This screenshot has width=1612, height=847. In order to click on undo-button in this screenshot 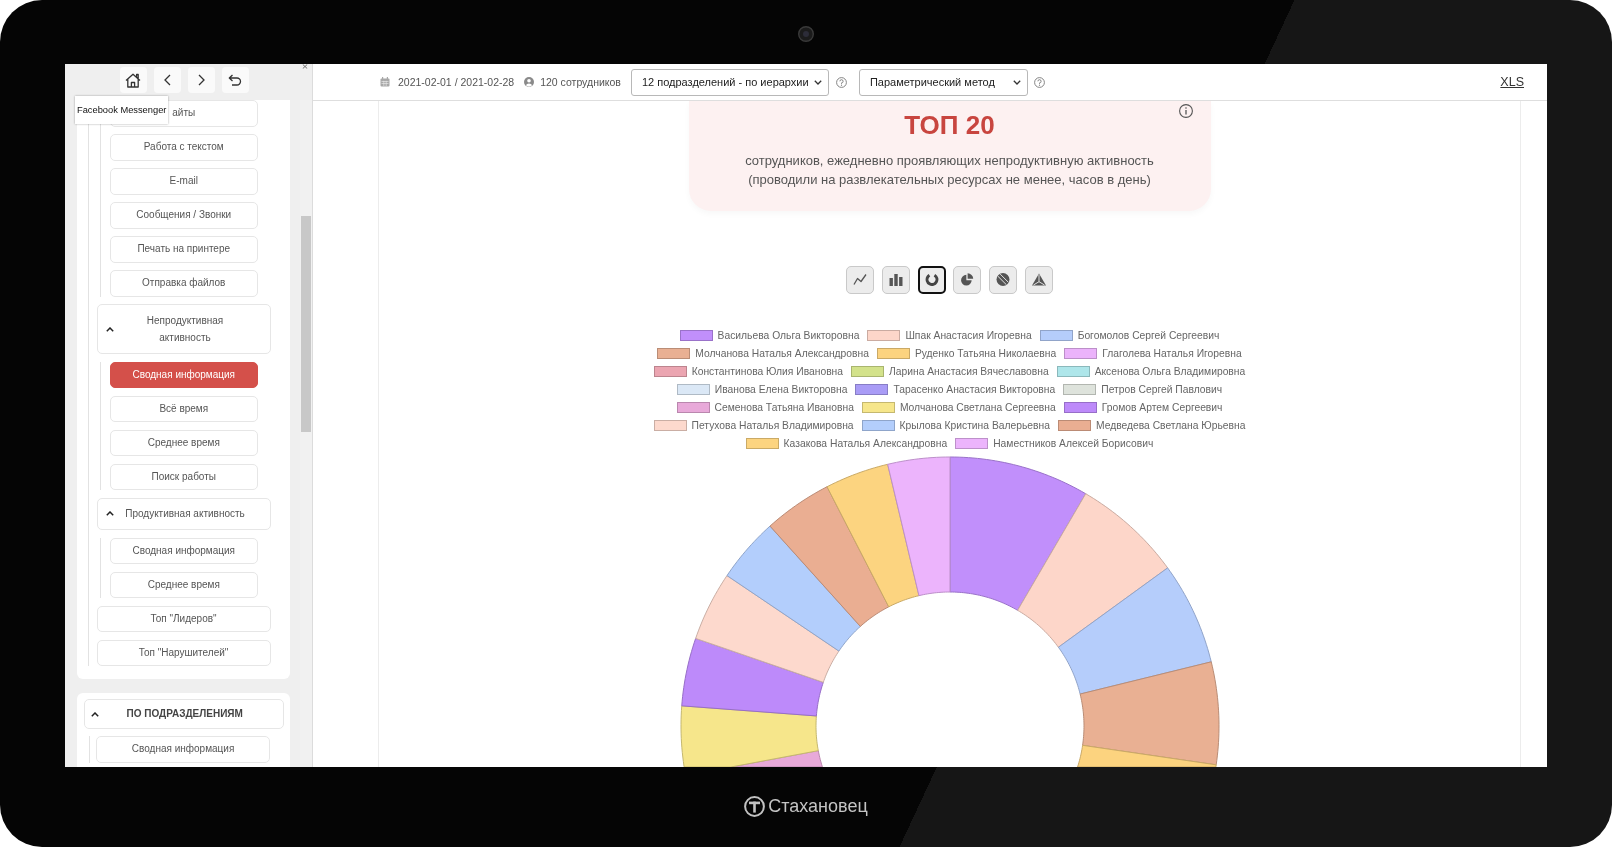, I will do `click(235, 80)`.